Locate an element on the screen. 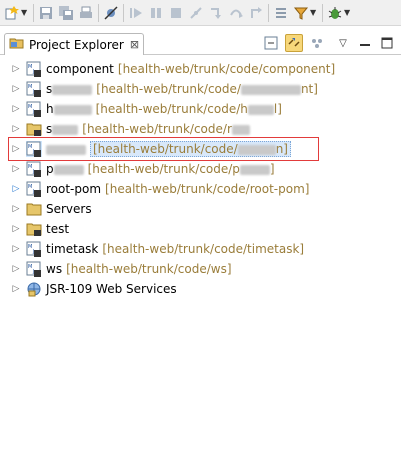  project-name: JSR-109 Web Services is located at coordinates (111, 289).